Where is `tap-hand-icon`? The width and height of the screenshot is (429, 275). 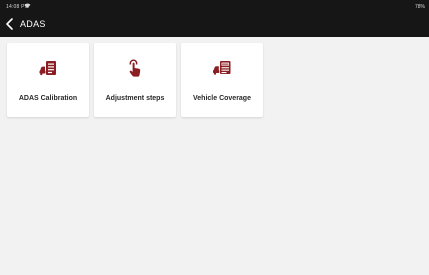 tap-hand-icon is located at coordinates (135, 68).